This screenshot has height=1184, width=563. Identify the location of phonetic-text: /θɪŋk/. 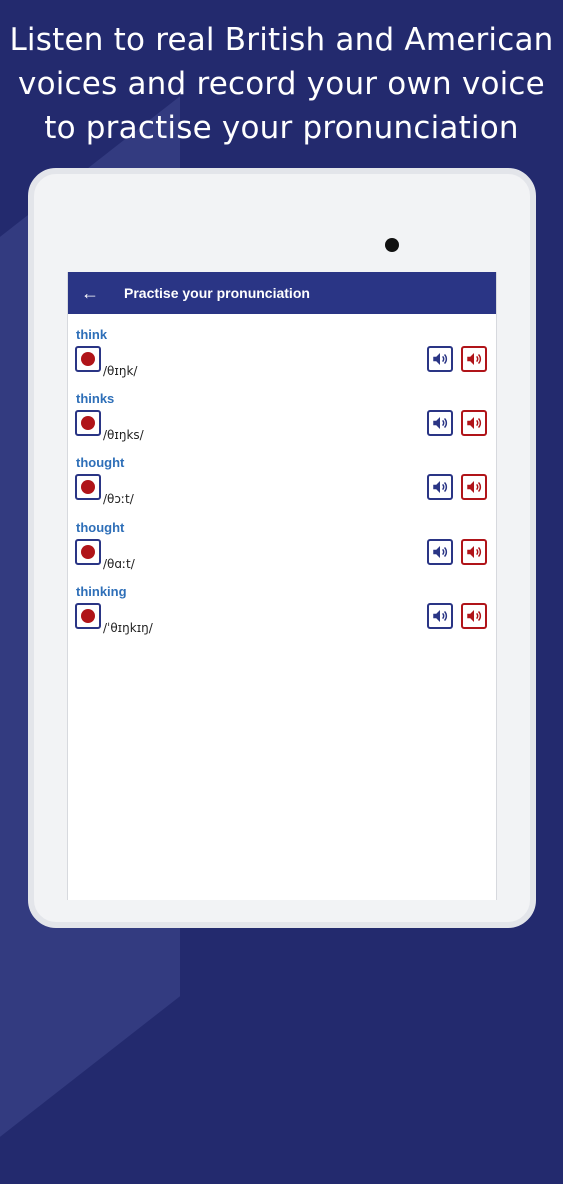
(120, 371).